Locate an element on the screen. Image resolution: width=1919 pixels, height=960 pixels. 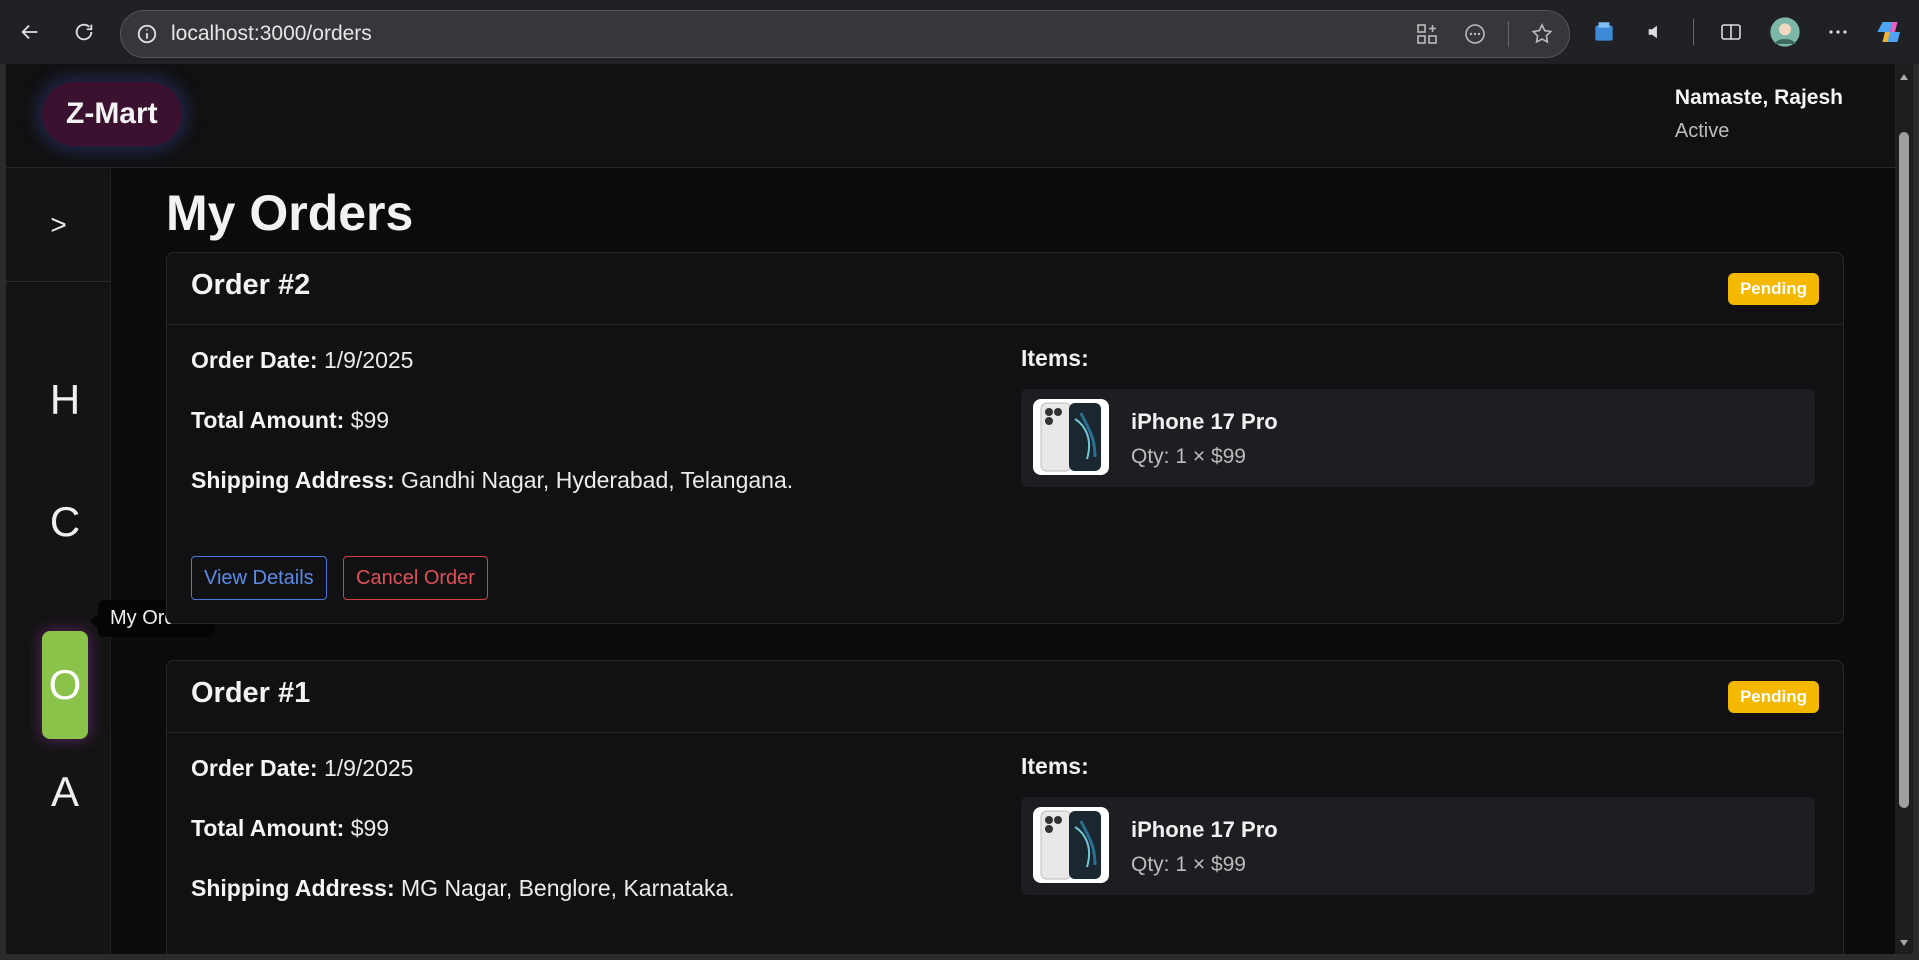
app-header: Z-Mart Namaste, Rajesh Active is located at coordinates (950, 116).